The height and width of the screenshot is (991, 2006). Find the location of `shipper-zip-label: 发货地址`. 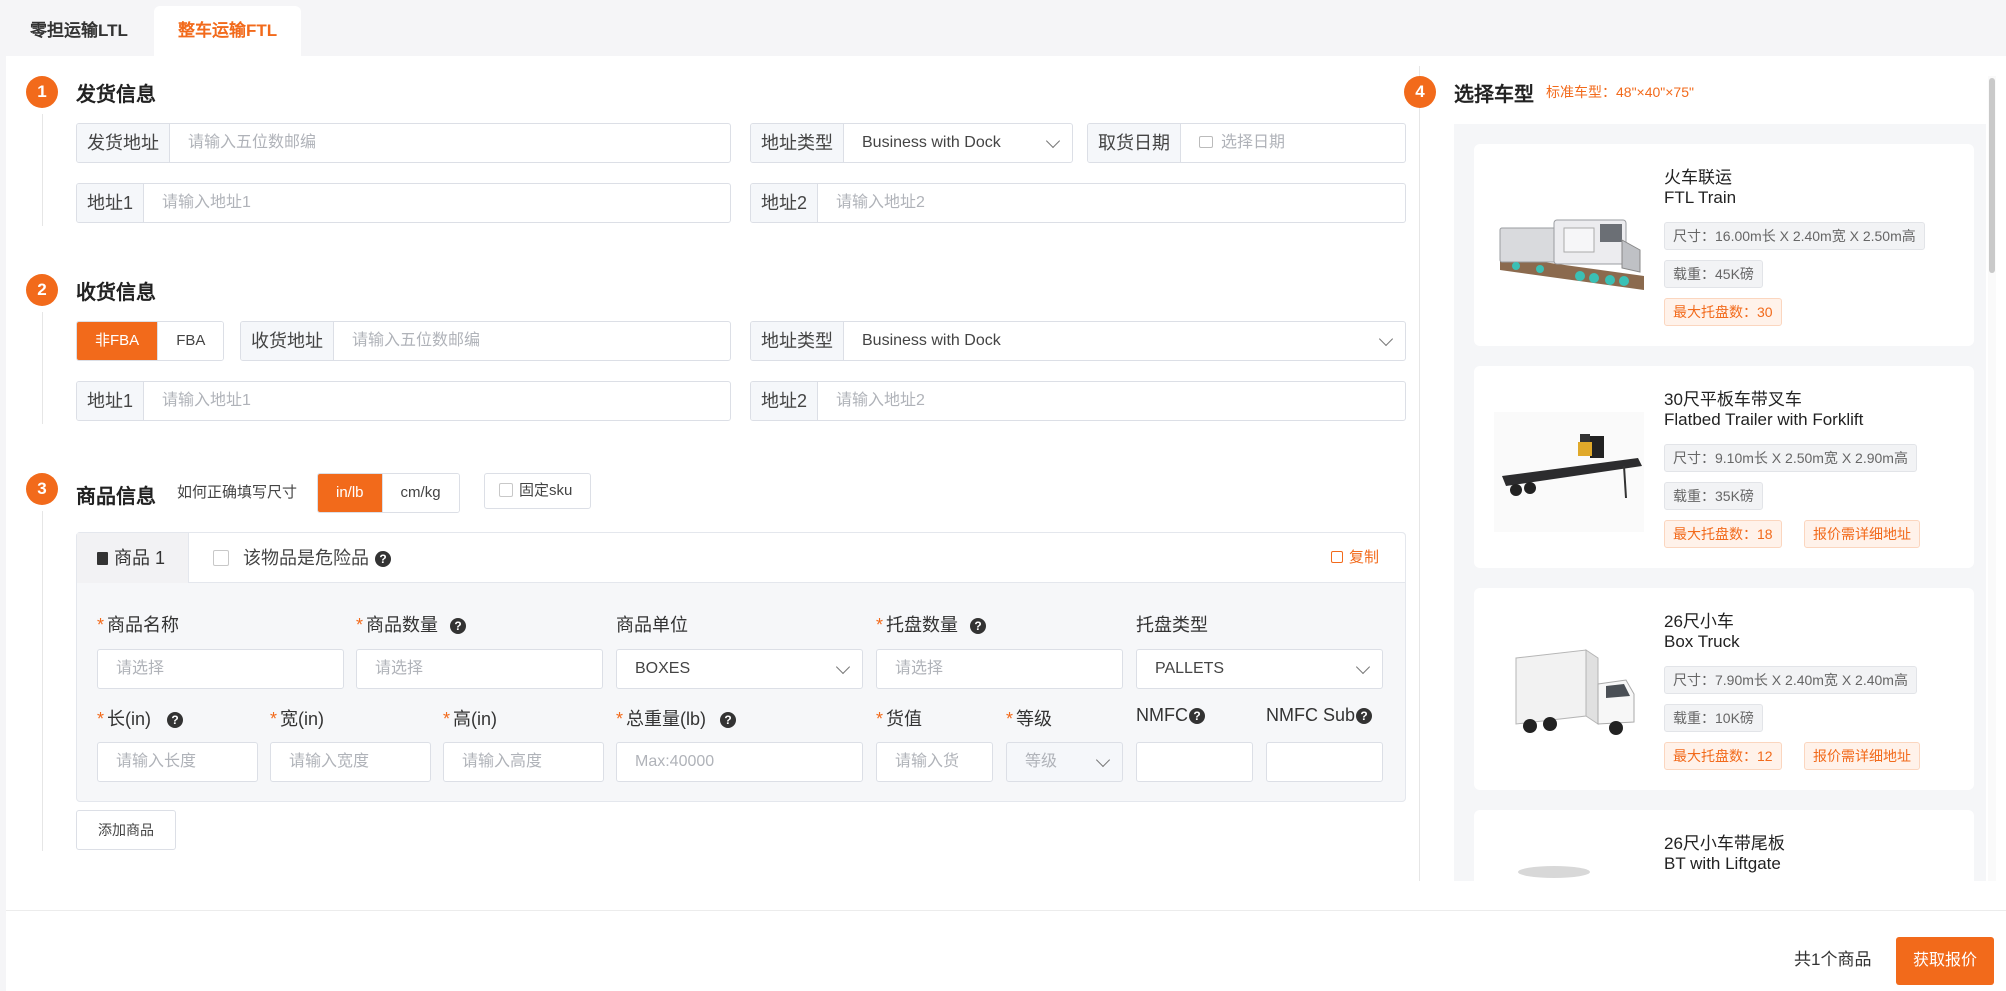

shipper-zip-label: 发货地址 is located at coordinates (123, 143).